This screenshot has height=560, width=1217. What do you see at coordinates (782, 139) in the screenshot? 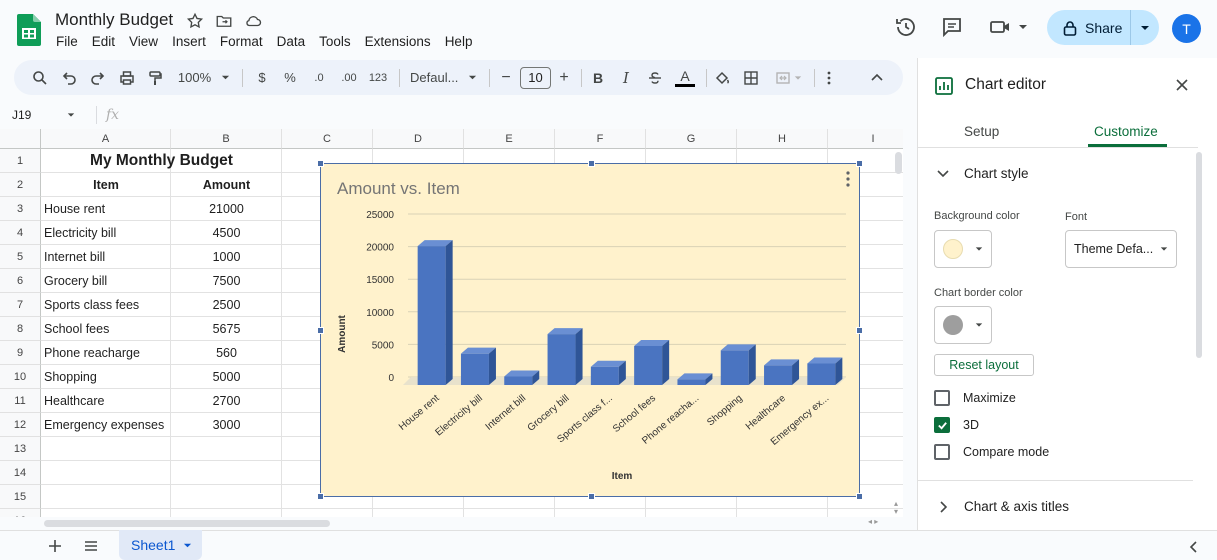
I see `column-header-h: H` at bounding box center [782, 139].